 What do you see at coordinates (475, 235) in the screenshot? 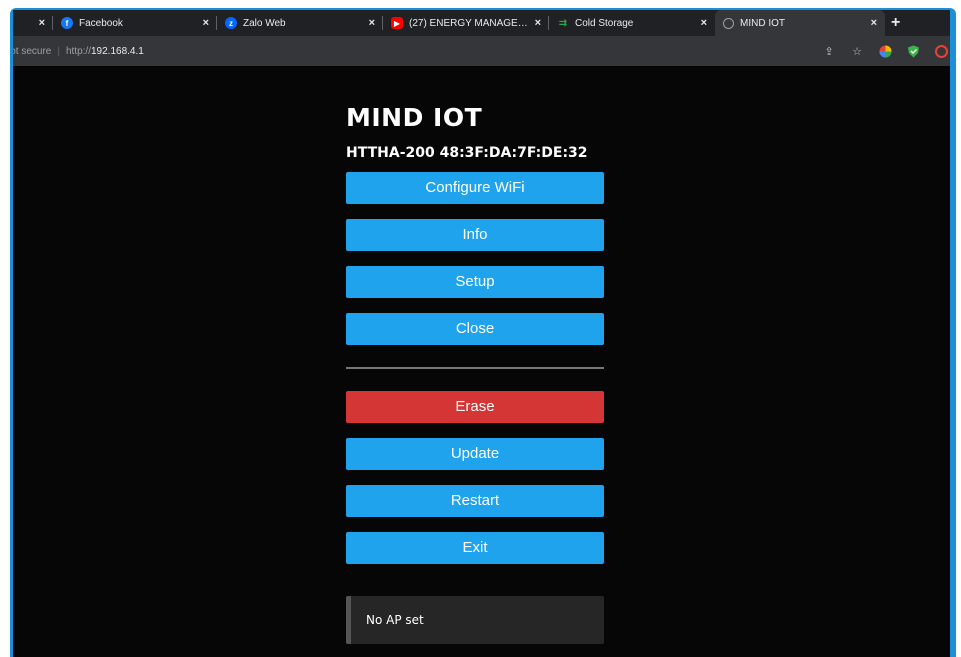
I see `info-button: Info` at bounding box center [475, 235].